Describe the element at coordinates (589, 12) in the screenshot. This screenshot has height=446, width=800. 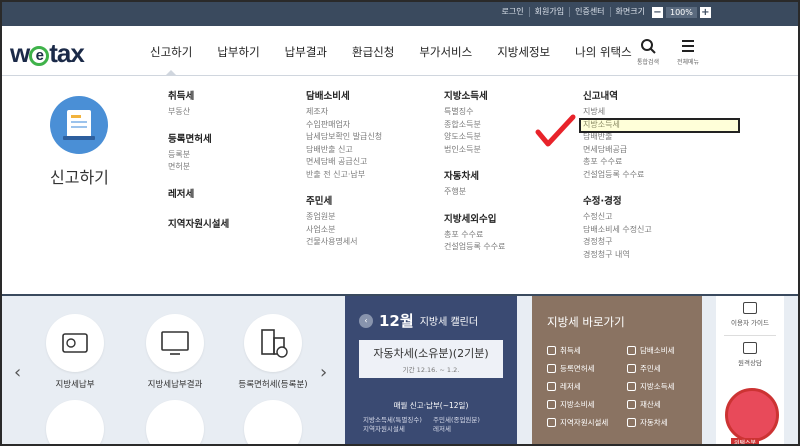
I see `auth-center-link: 인증센터` at that location.